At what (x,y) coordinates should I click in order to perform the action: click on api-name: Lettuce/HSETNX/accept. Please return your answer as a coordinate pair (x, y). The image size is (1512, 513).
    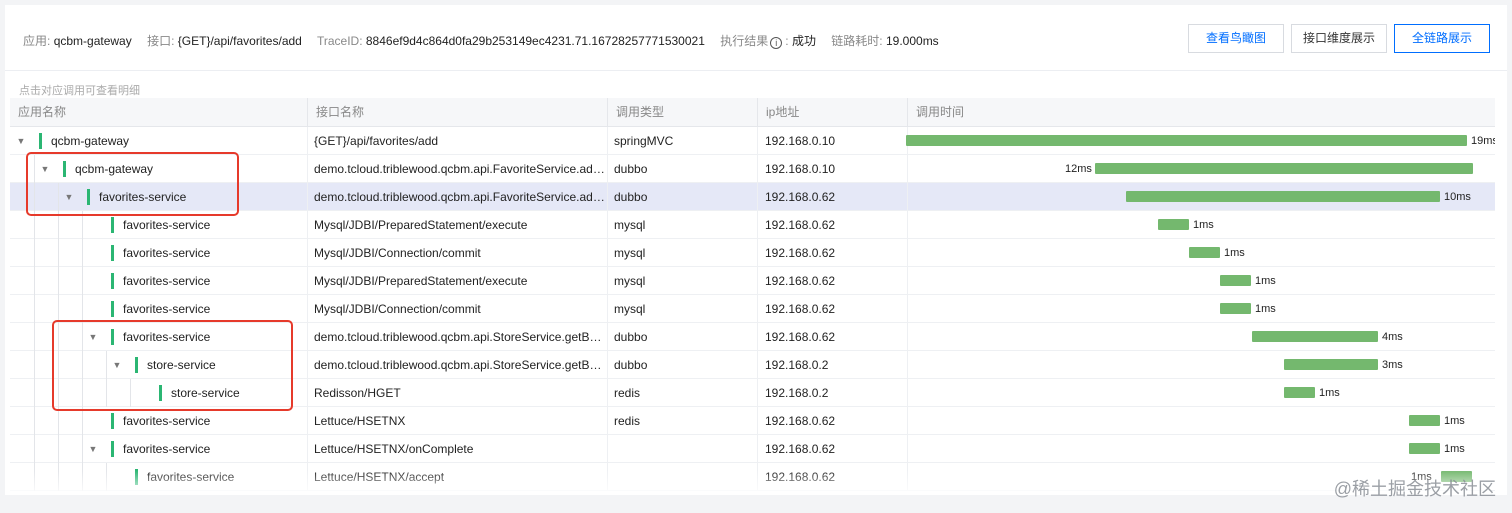
    Looking at the image, I should click on (379, 477).